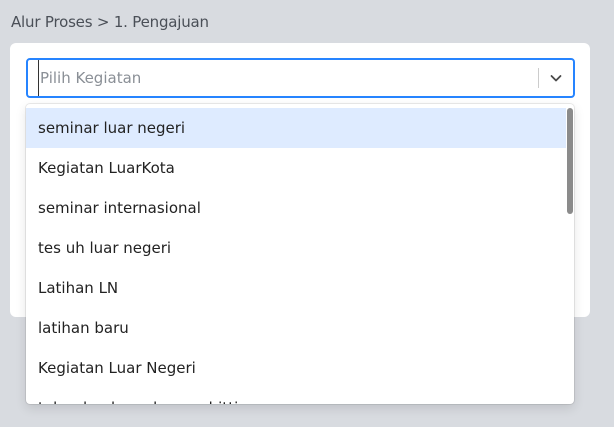  What do you see at coordinates (296, 328) in the screenshot?
I see `option-latihan-baru: latihan baru` at bounding box center [296, 328].